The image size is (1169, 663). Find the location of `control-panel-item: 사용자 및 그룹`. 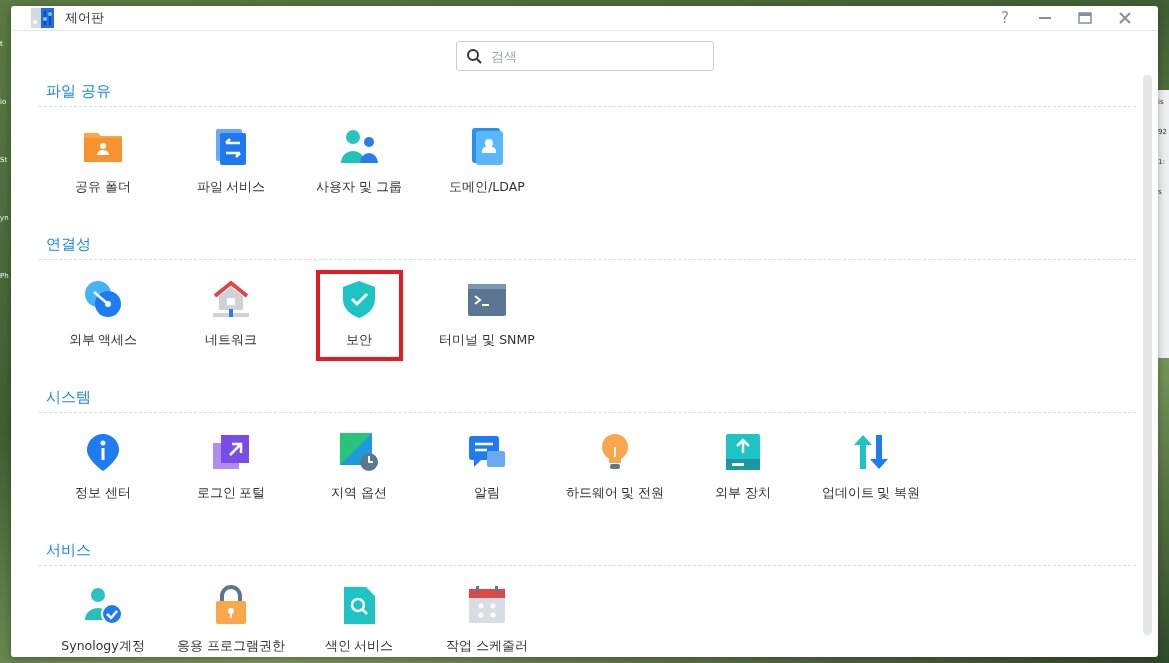

control-panel-item: 사용자 및 그룹 is located at coordinates (359, 162).